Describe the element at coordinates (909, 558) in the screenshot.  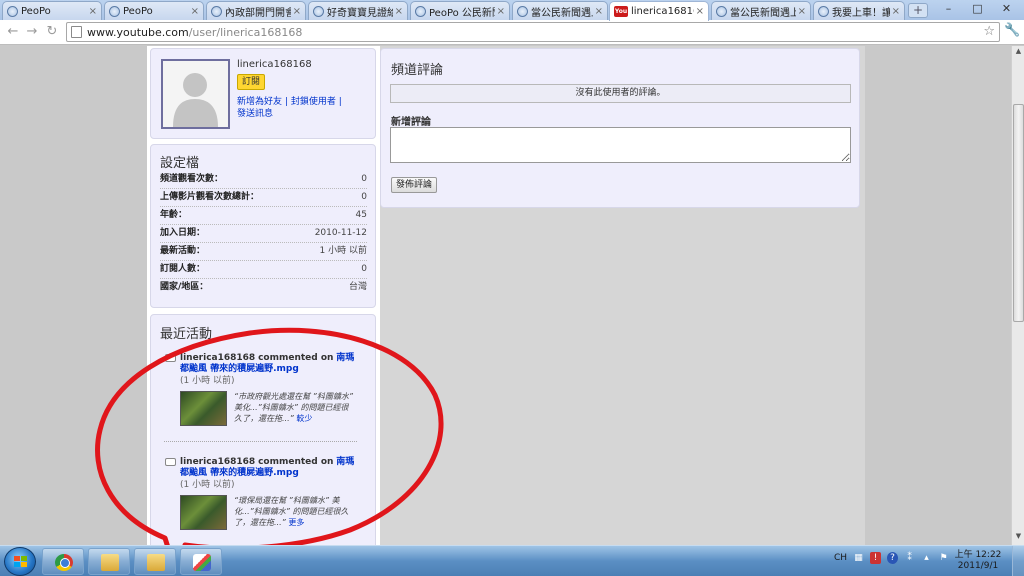
I see `notification-icon: ⁑` at that location.